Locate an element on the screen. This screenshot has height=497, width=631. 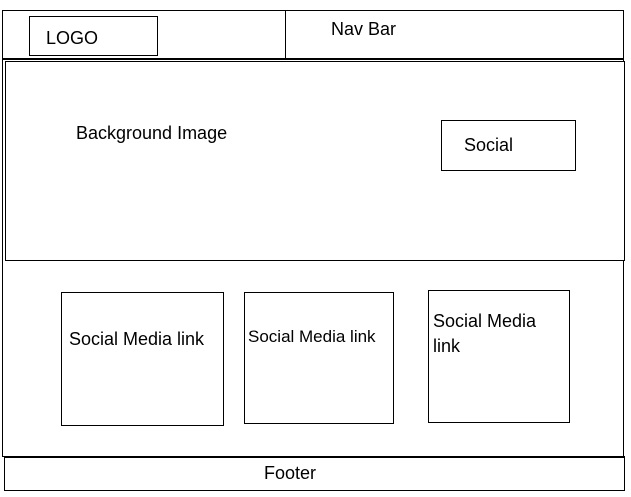
nav-divider is located at coordinates (285, 35).